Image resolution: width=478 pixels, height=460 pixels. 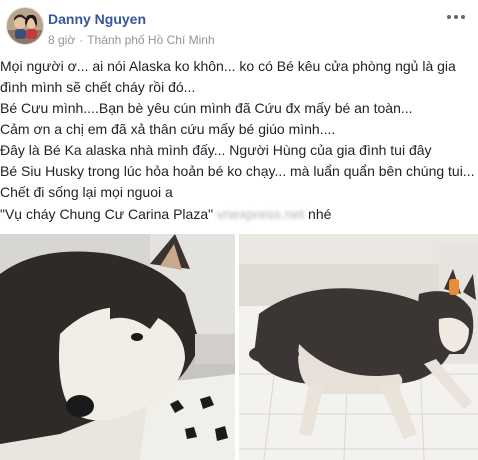 I want to click on post-location: Thành phố Hồ Chí Minh, so click(x=150, y=40).